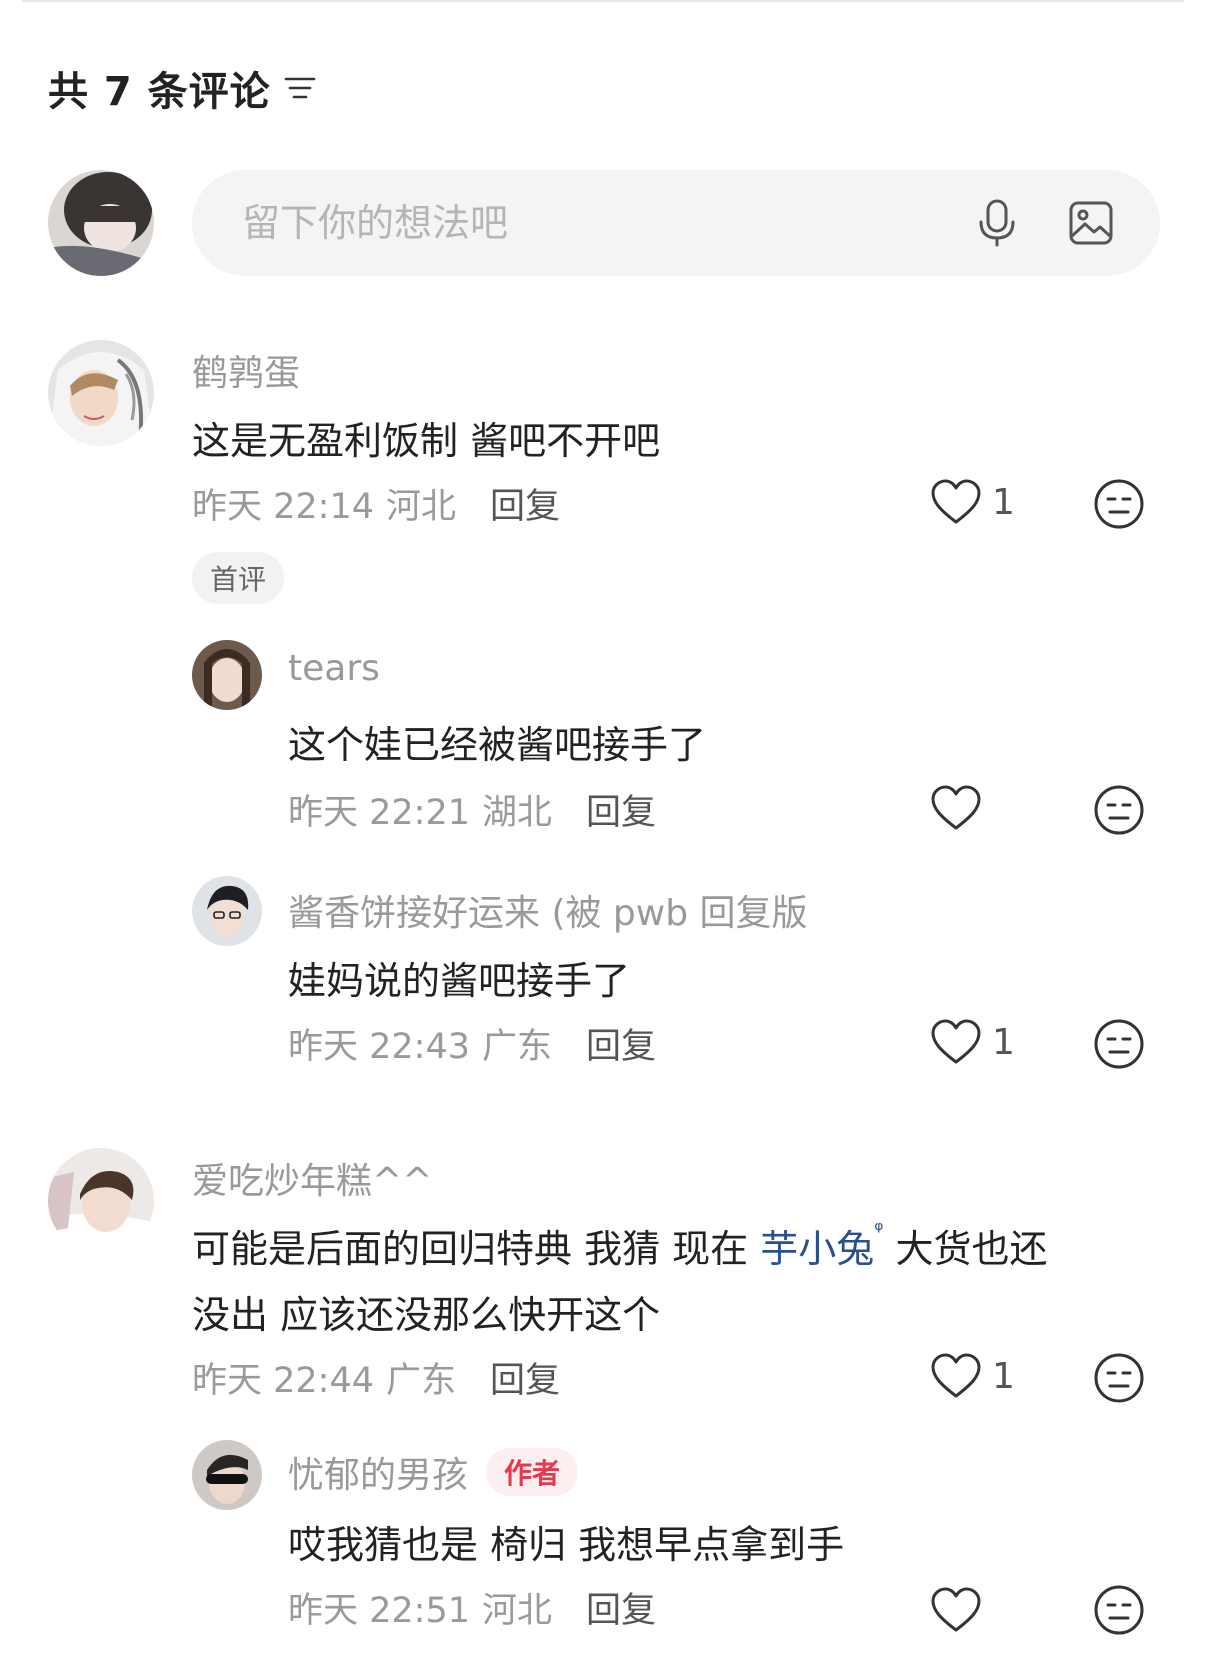  I want to click on microphone-icon, so click(997, 223).